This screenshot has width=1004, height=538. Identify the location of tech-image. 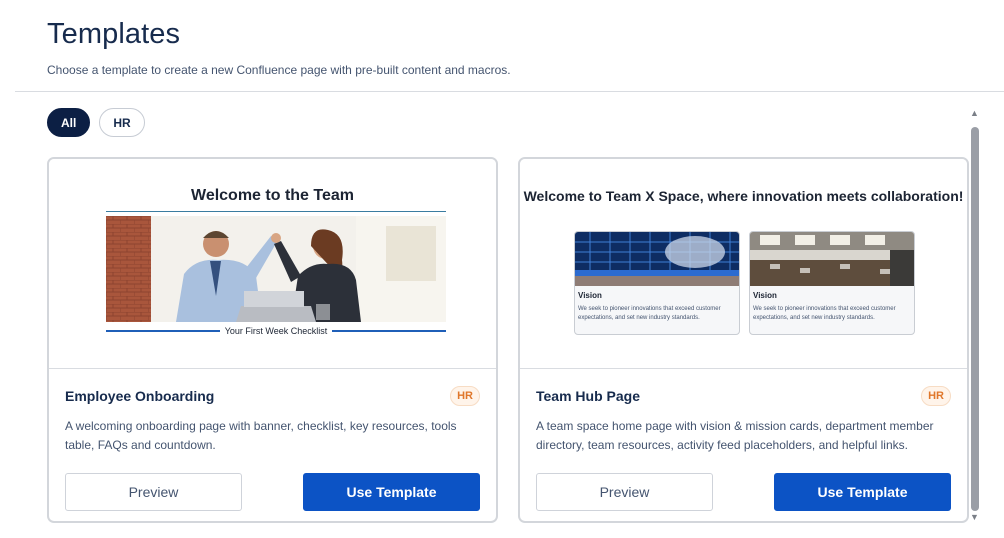
(657, 259).